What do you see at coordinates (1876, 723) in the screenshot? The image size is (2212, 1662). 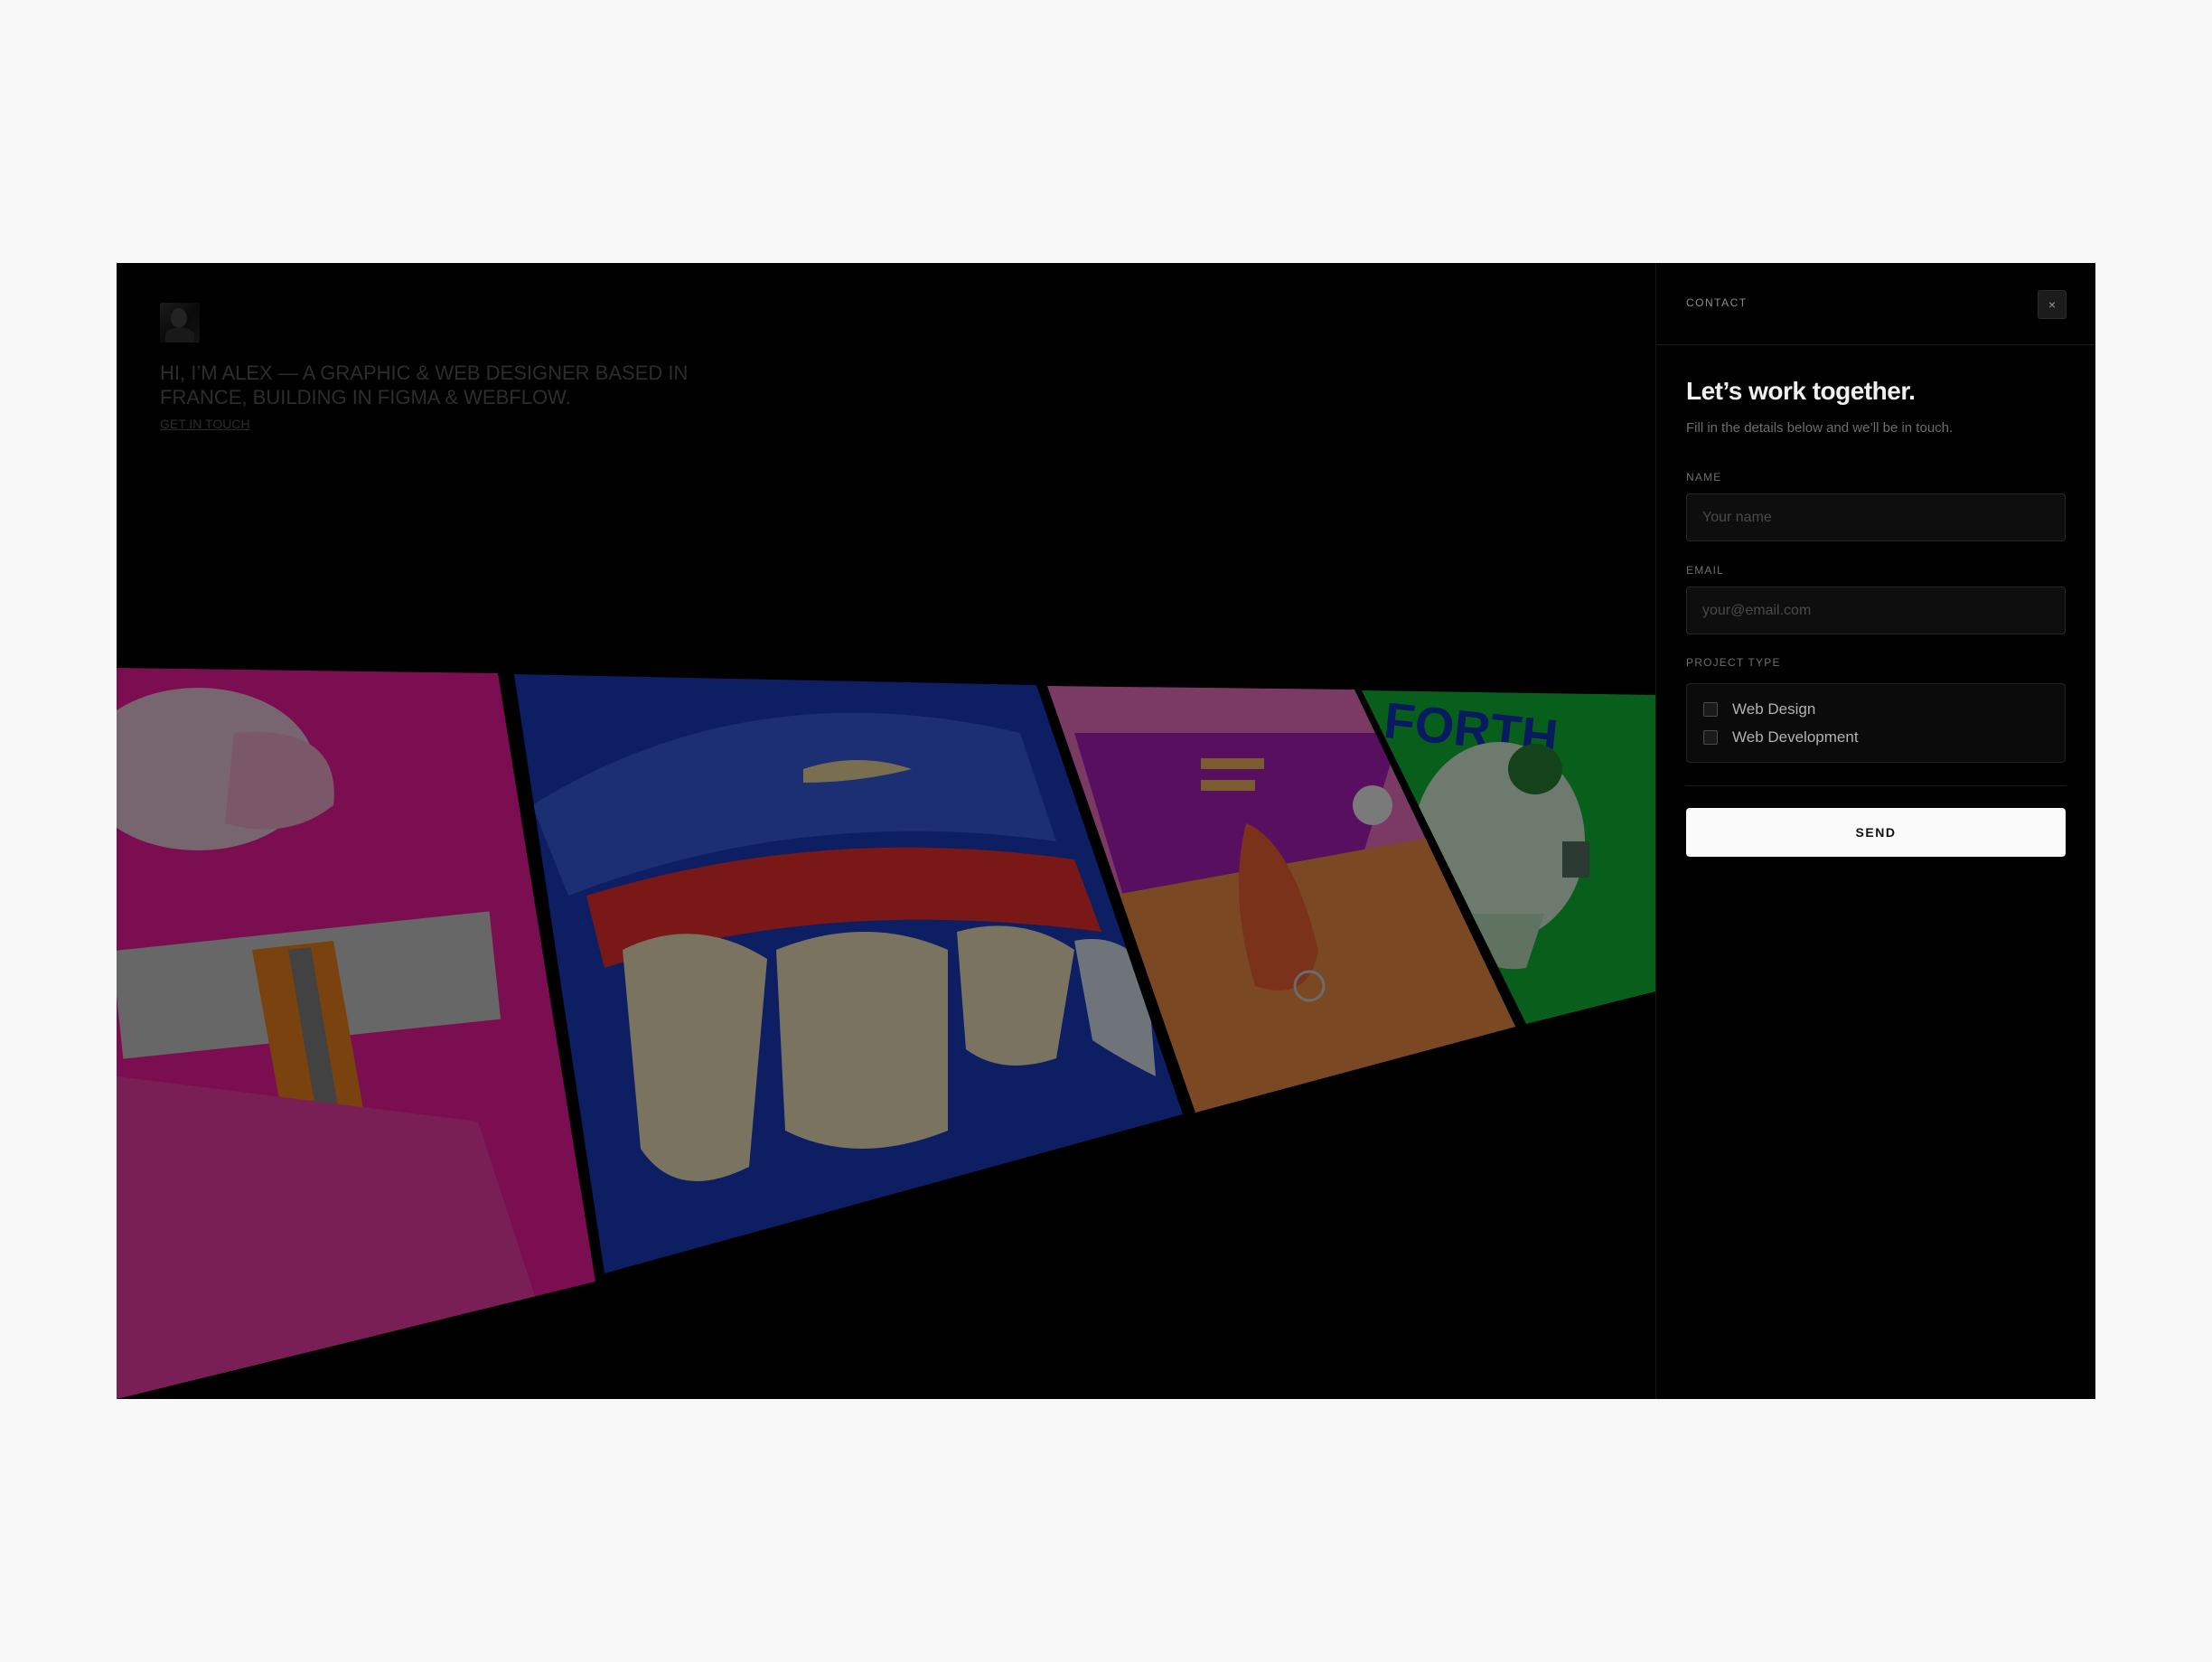 I see `project-type-group: Web Design Web Development` at bounding box center [1876, 723].